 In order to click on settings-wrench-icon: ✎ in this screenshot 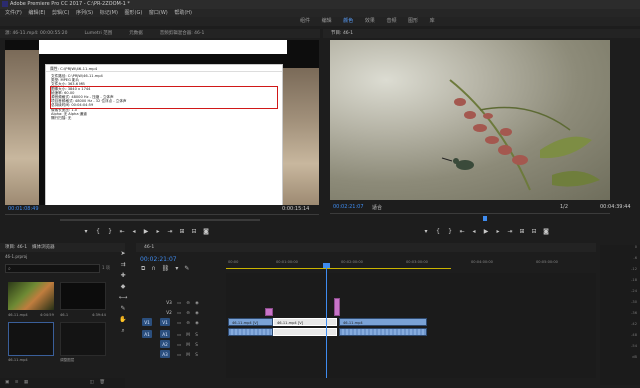, I will do `click(186, 268)`.